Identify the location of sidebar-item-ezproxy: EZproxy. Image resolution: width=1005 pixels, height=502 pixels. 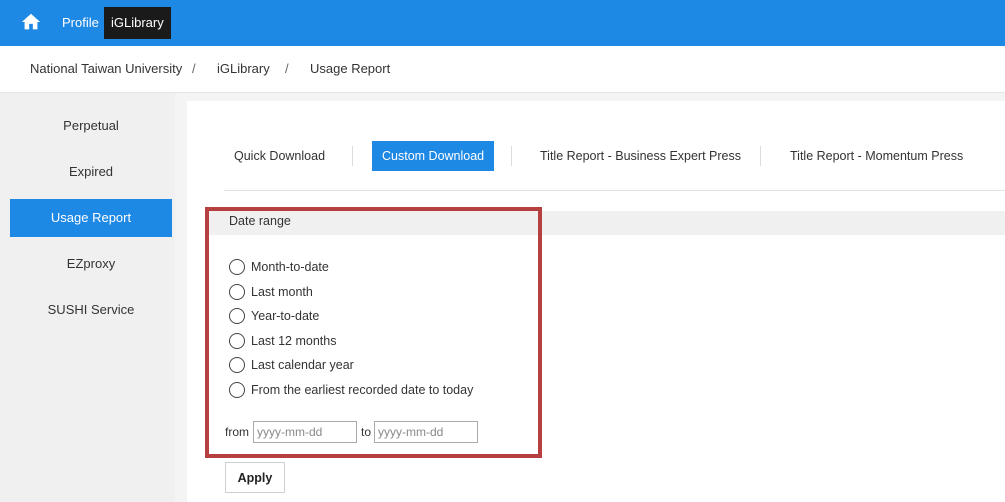
(91, 264).